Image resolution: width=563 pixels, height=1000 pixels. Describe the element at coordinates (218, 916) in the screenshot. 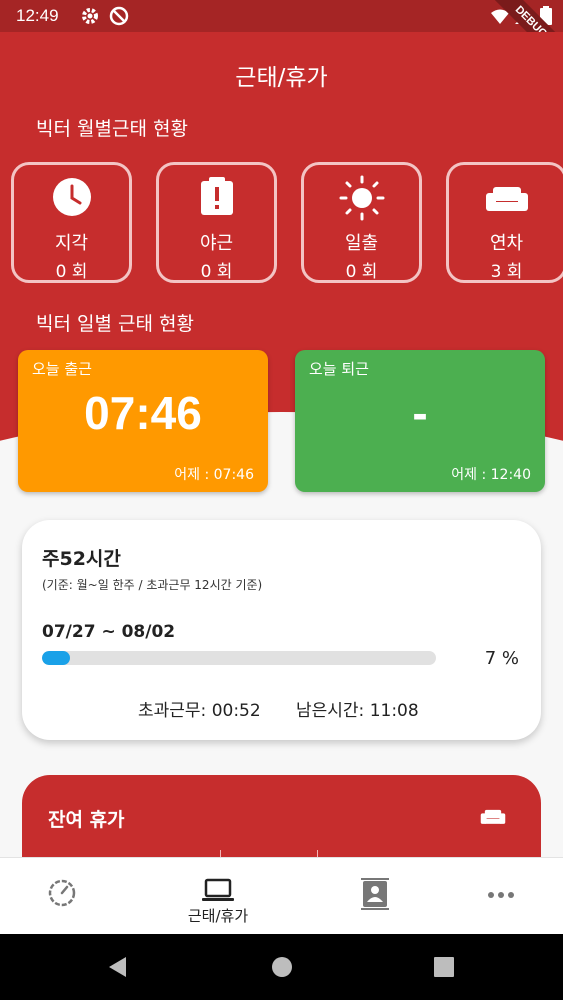

I see `nav-label: 근태/휴가` at that location.